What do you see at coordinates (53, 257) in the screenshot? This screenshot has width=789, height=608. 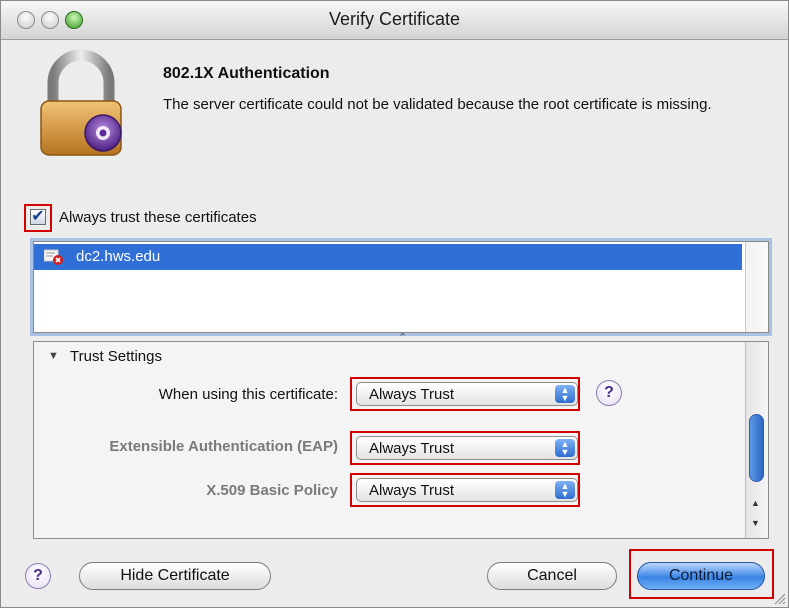 I see `certificate-error-icon` at bounding box center [53, 257].